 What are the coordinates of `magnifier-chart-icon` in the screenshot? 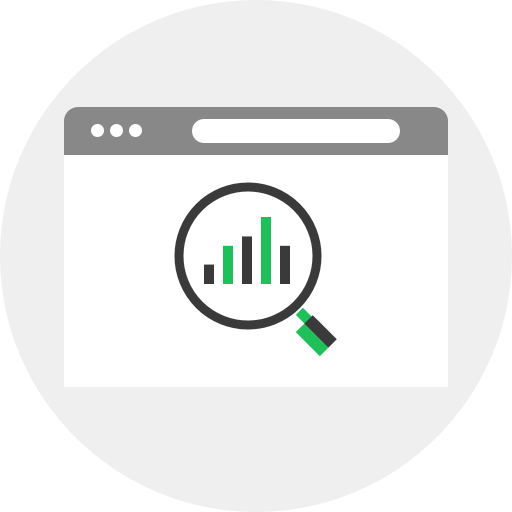 It's located at (255, 269).